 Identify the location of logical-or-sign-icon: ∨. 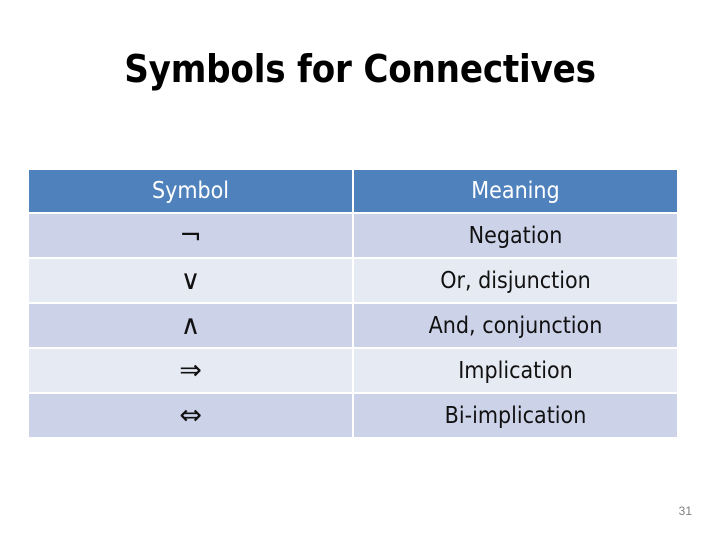
(191, 281).